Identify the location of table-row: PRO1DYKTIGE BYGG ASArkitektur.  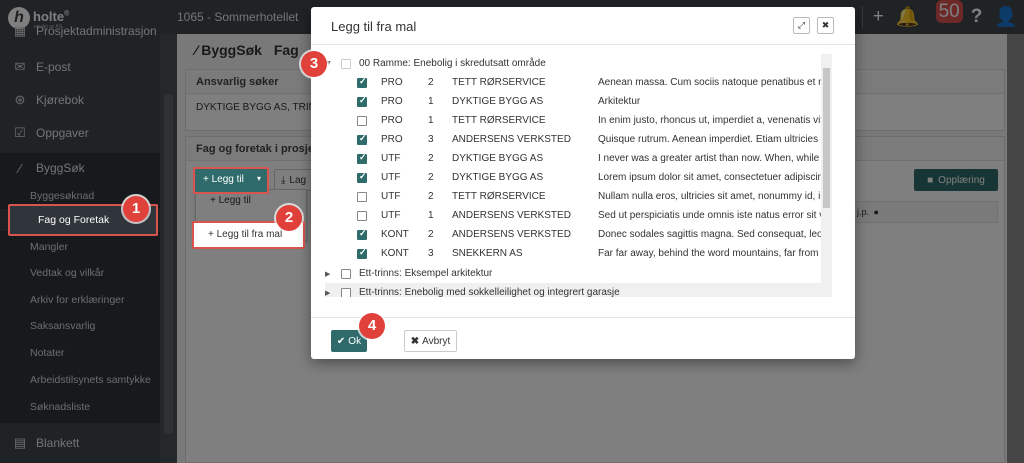
(575, 101).